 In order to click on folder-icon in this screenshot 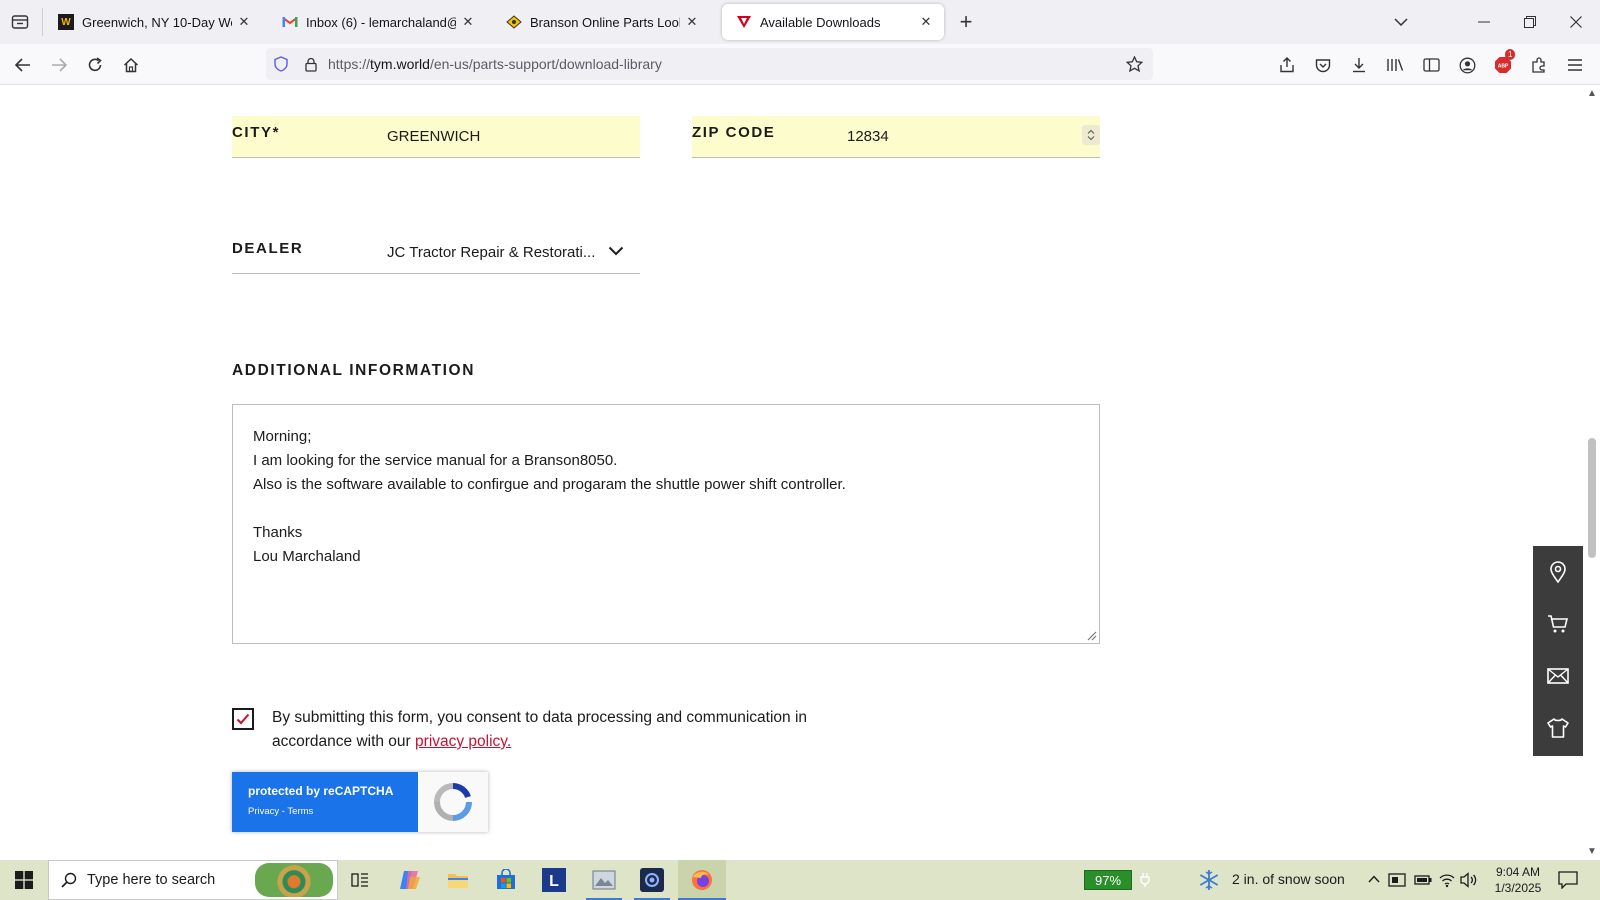, I will do `click(458, 881)`.